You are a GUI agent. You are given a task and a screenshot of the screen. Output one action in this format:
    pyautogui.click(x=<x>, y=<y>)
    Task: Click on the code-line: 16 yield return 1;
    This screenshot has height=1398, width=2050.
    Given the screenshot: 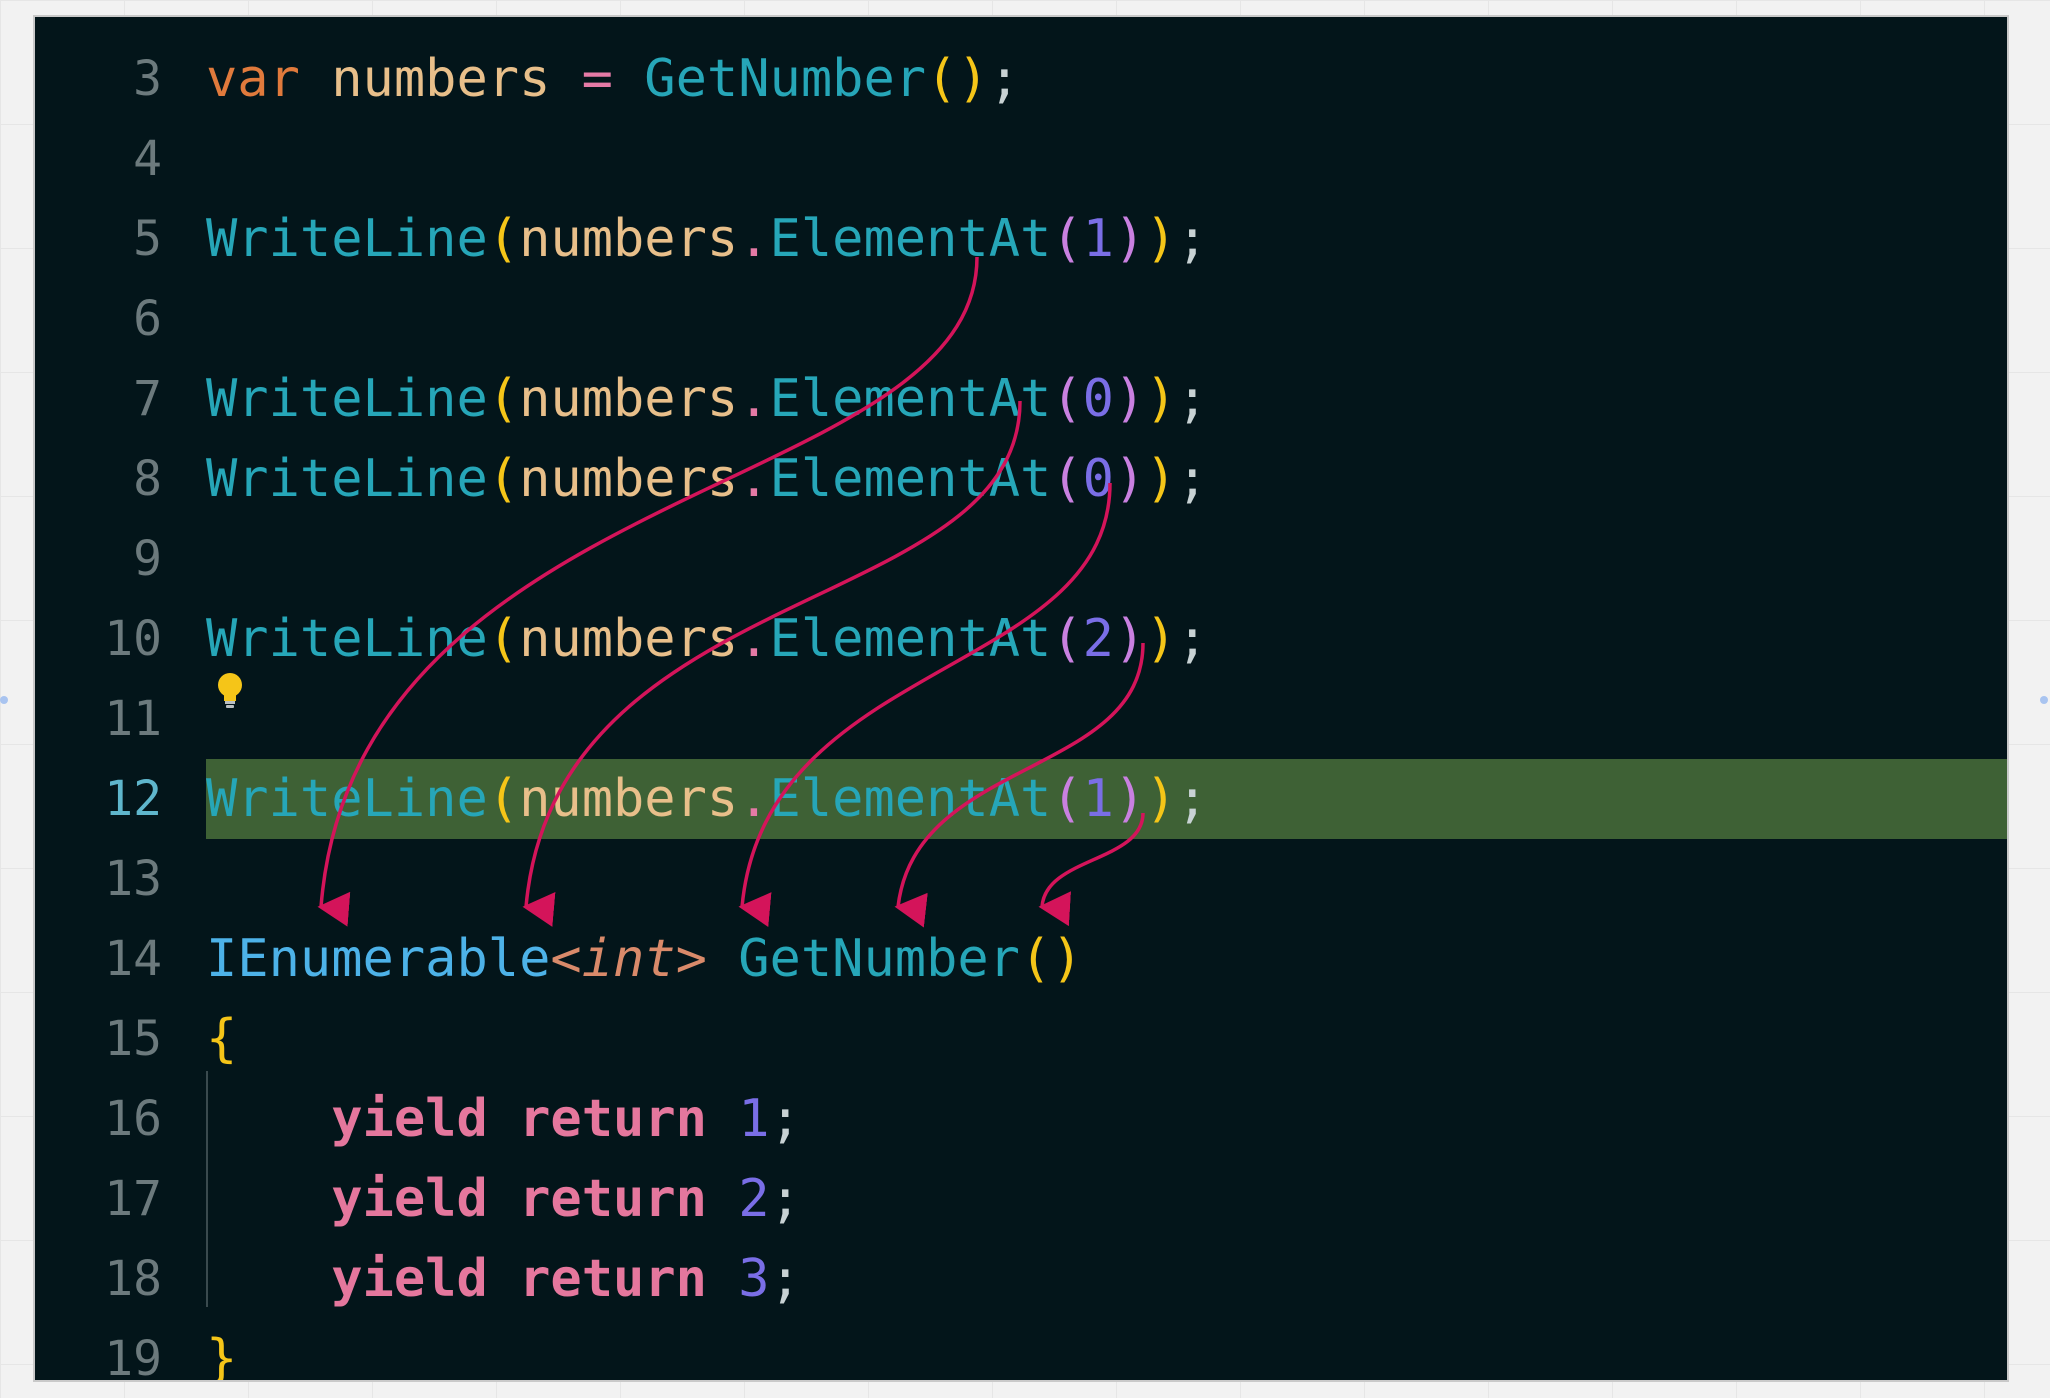 What is the action you would take?
    pyautogui.click(x=1021, y=1119)
    